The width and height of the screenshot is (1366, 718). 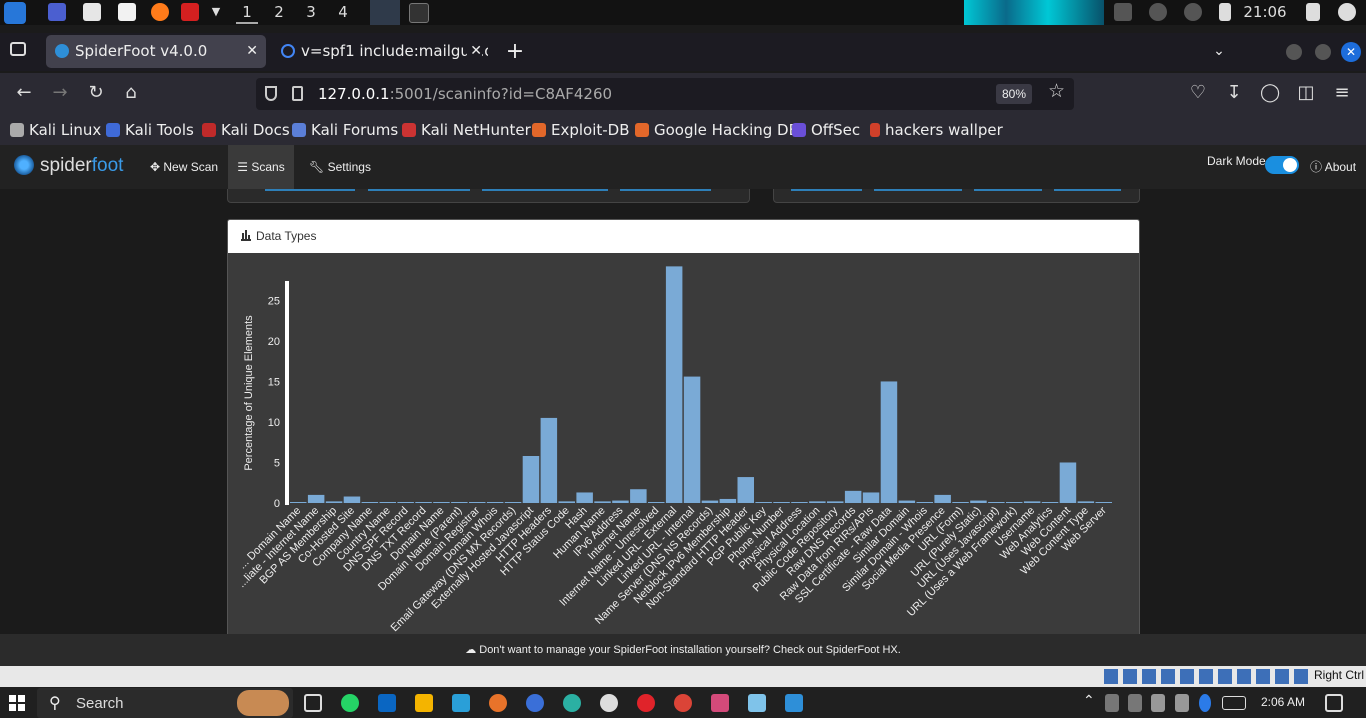 I want to click on bookmark-star-icon: ☆, so click(x=1056, y=91).